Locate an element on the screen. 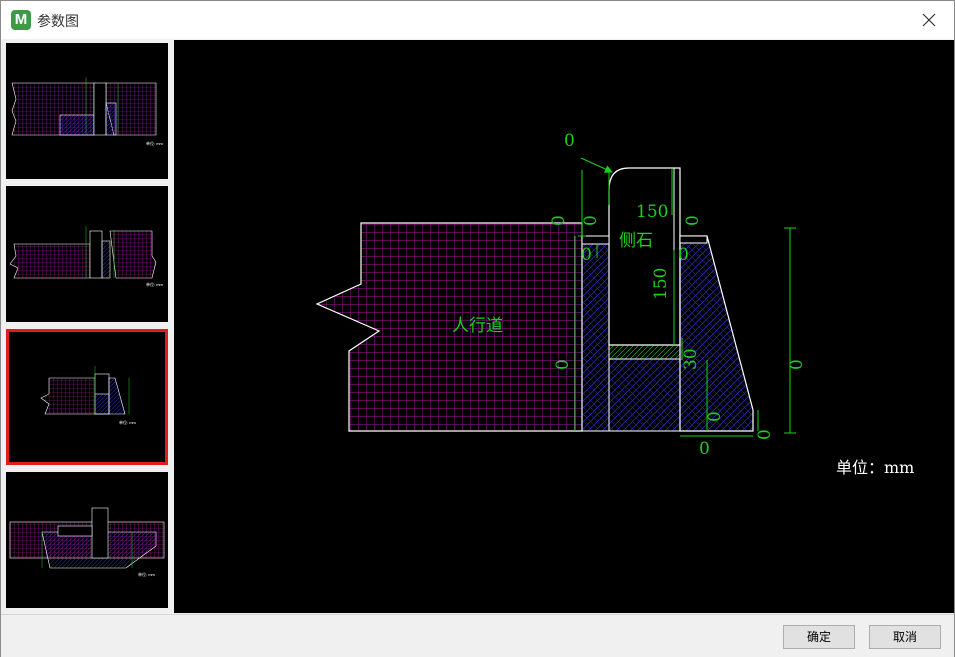 Image resolution: width=955 pixels, height=657 pixels. window-title: 参数图 is located at coordinates (58, 22).